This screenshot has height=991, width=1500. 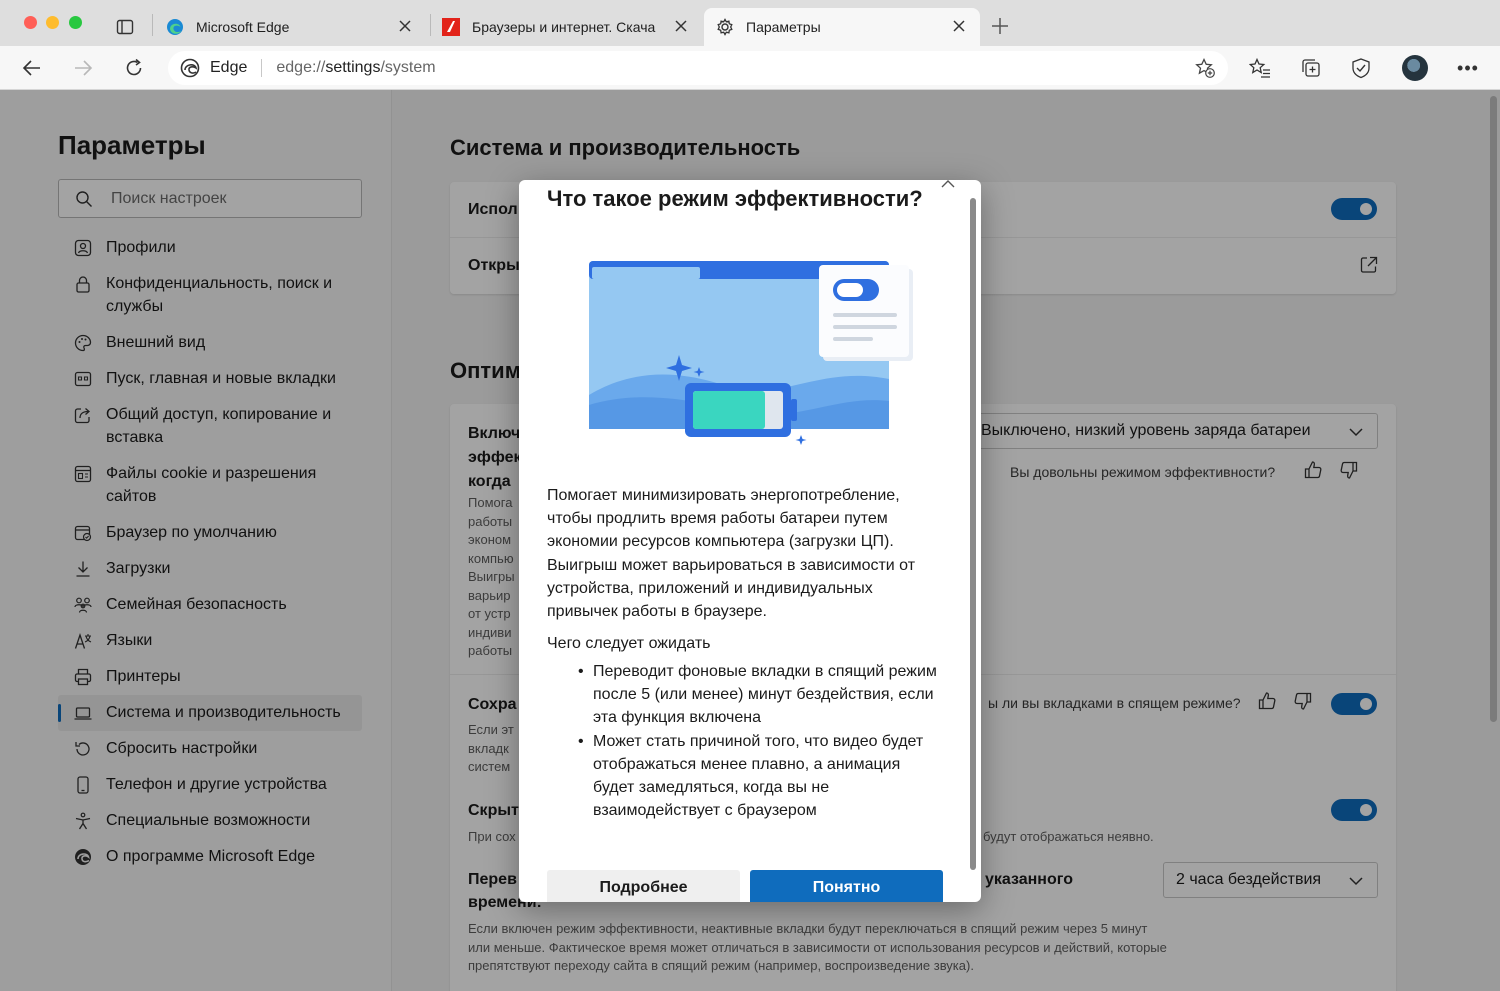 I want to click on site-favicon-icon, so click(x=451, y=27).